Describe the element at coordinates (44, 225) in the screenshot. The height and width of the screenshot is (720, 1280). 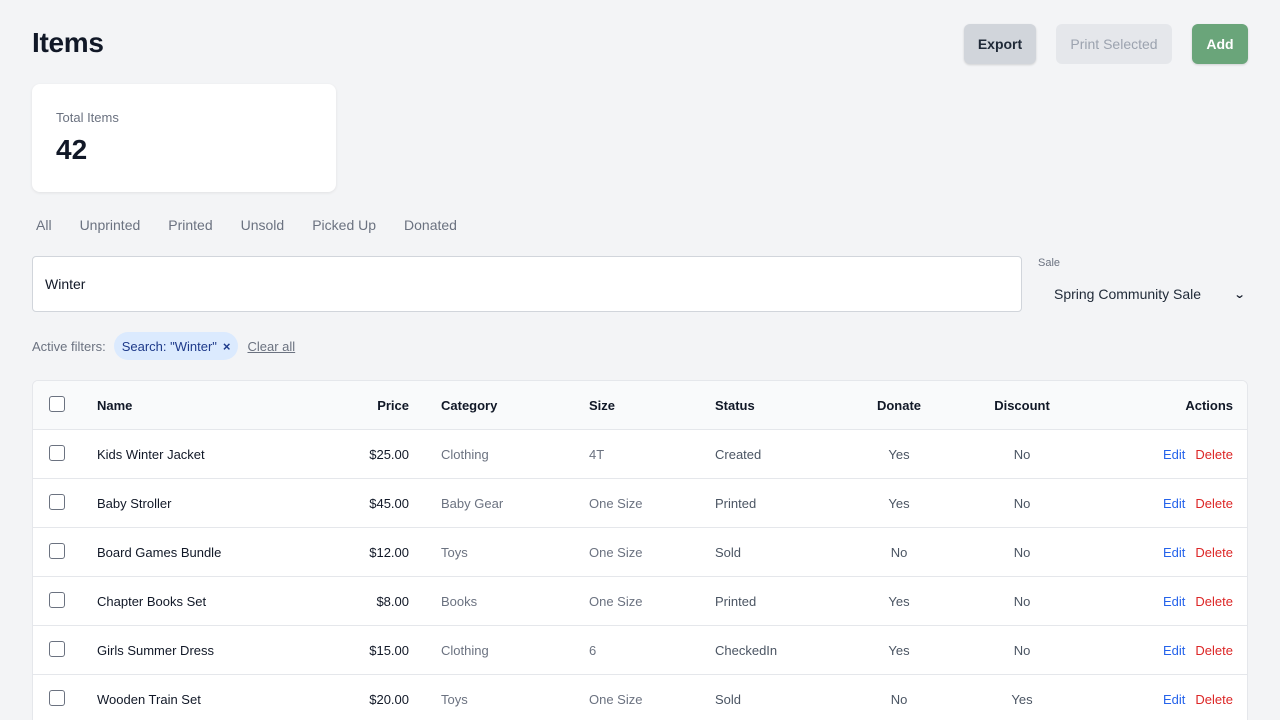
I see `tab-all: All` at that location.